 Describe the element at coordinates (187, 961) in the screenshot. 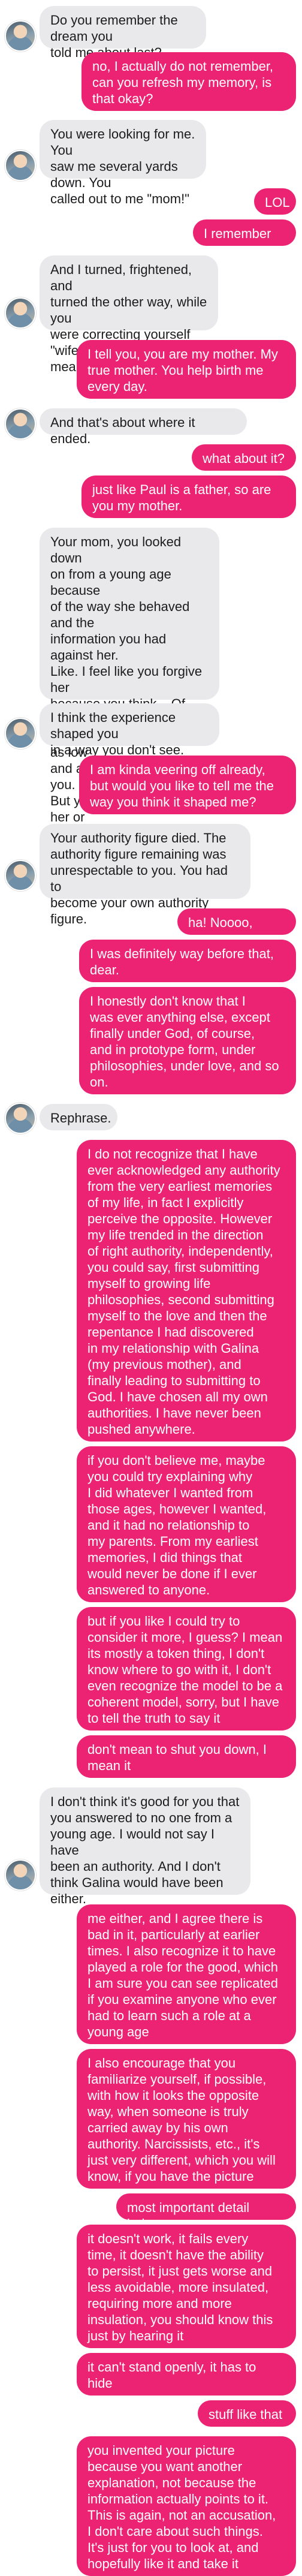

I see `outgoing-message: I was definitely way before that, dear.` at that location.